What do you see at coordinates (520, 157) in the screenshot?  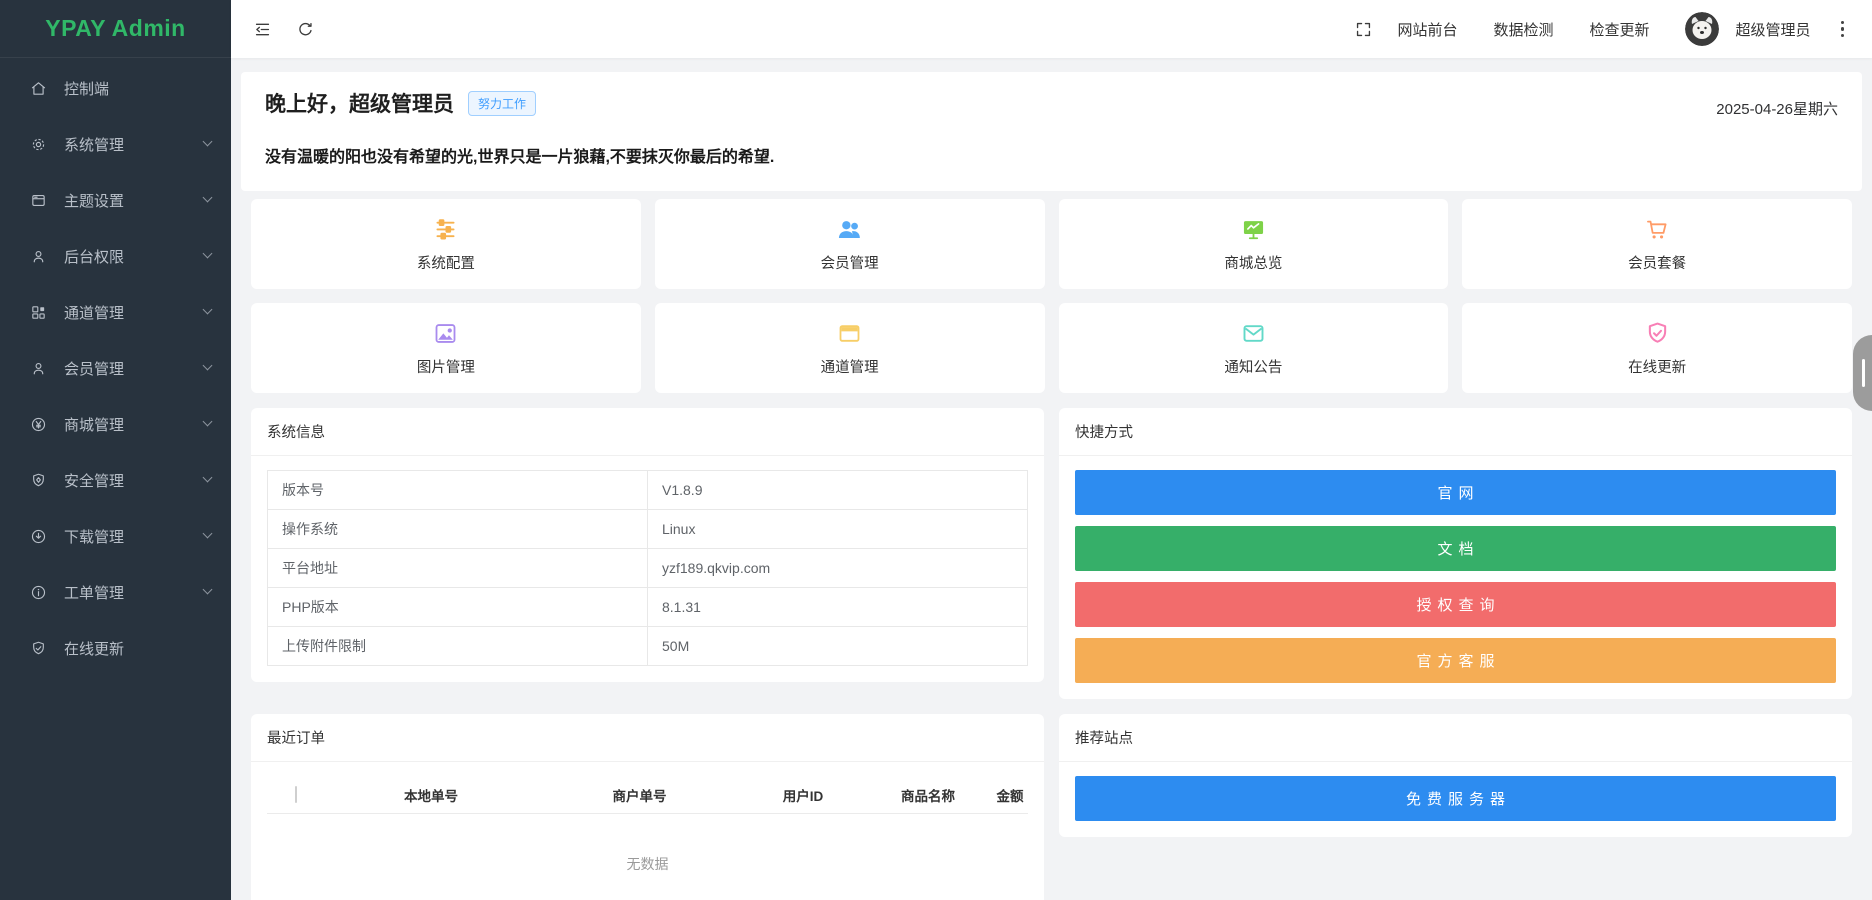 I see `daily-quote: 没有温暖的阳也没有希望的光,世界只是一片狼藉,不要抹灭你最后的希望.` at bounding box center [520, 157].